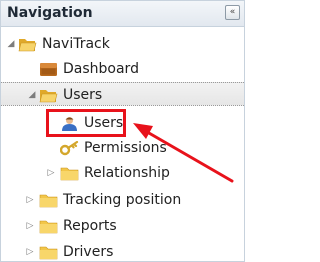 The width and height of the screenshot is (320, 262). Describe the element at coordinates (50, 13) in the screenshot. I see `panel-title: Navigation` at that location.